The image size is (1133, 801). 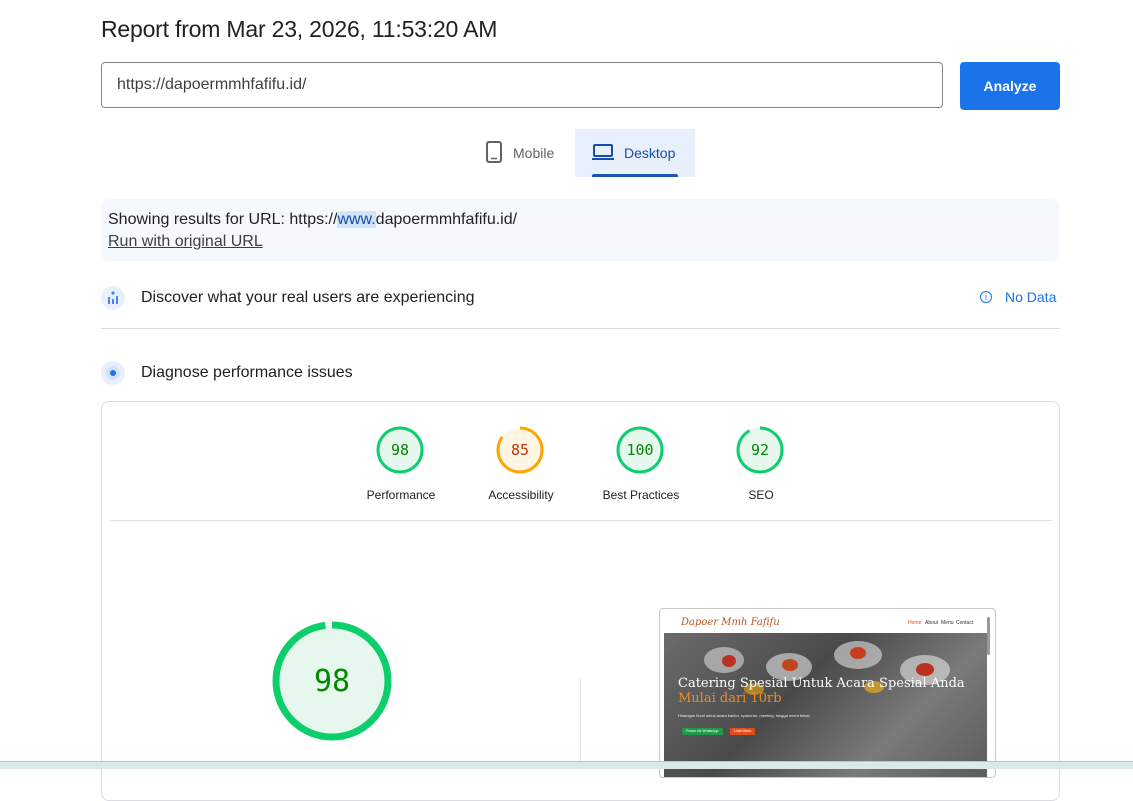 I want to click on diagnose-title: Diagnose performance issues, so click(x=247, y=372).